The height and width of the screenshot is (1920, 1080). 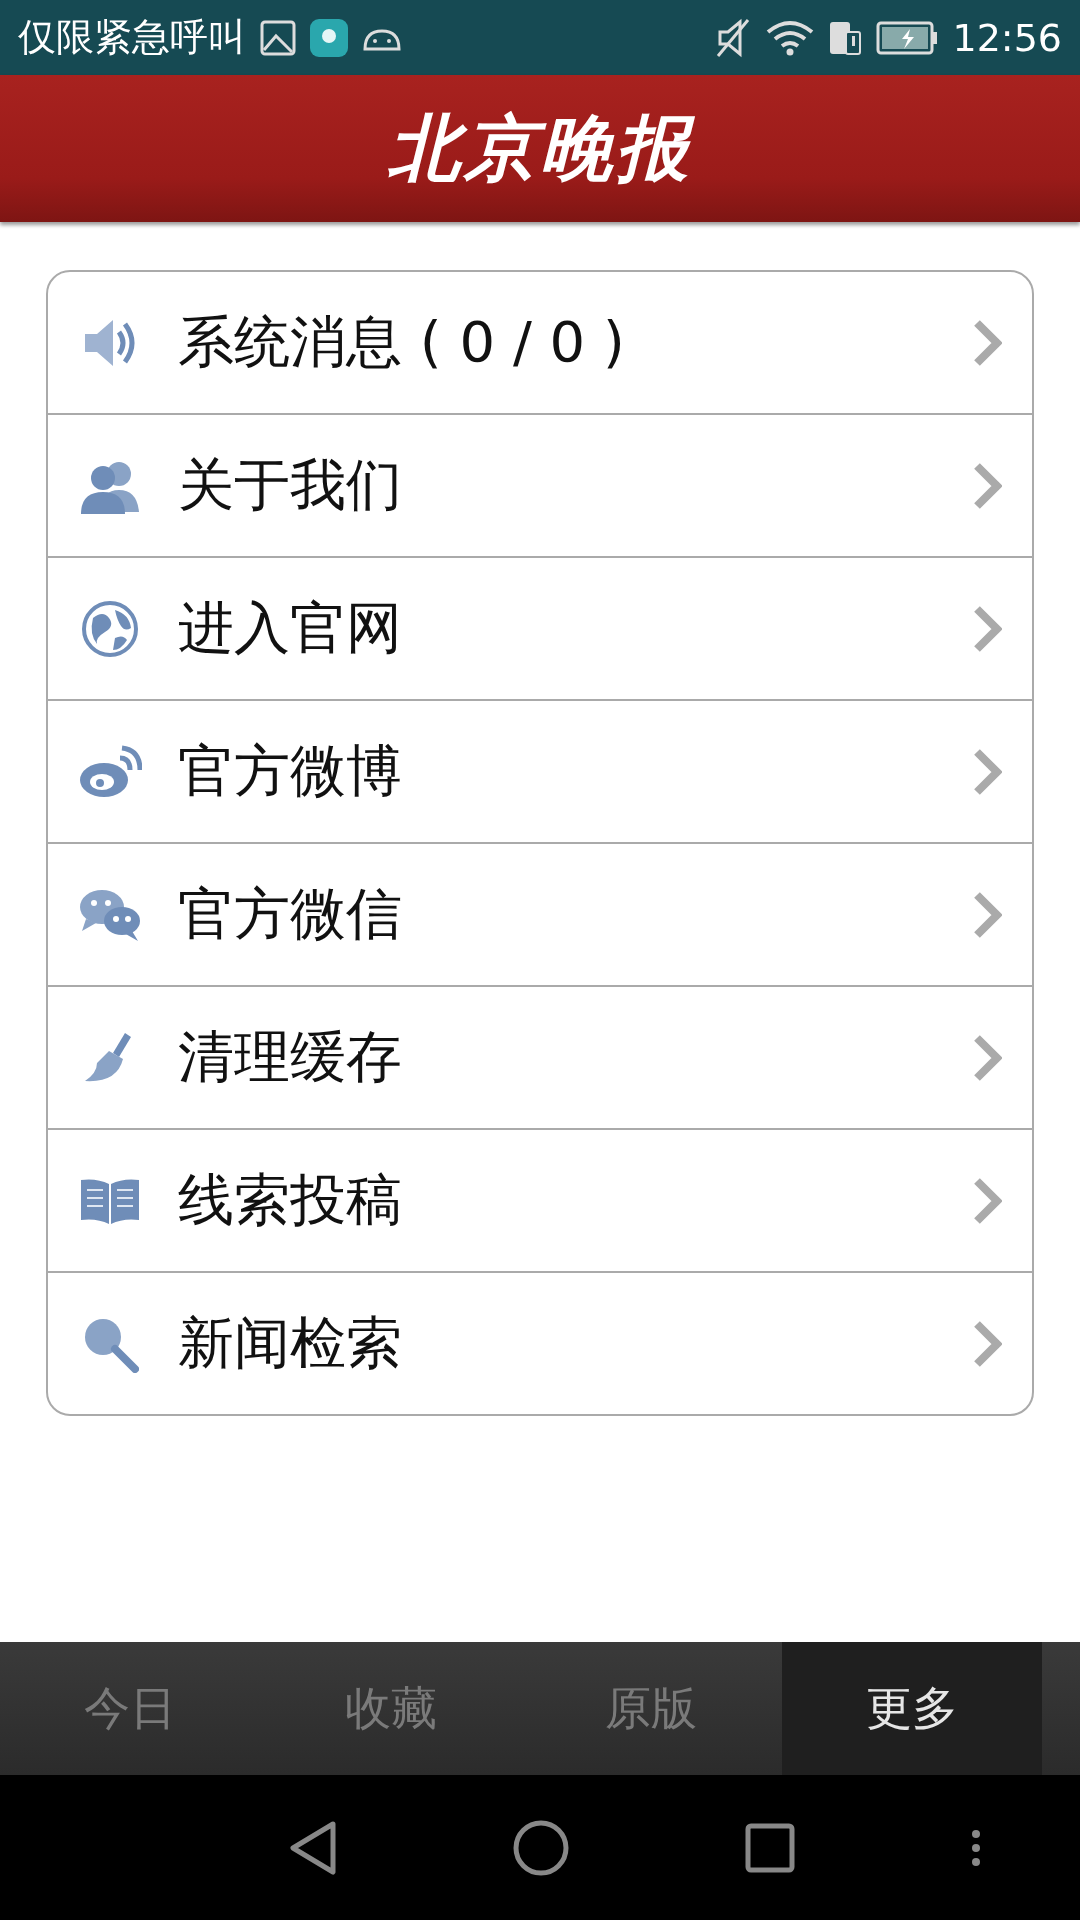 I want to click on clock-text: 12:56, so click(x=1007, y=37).